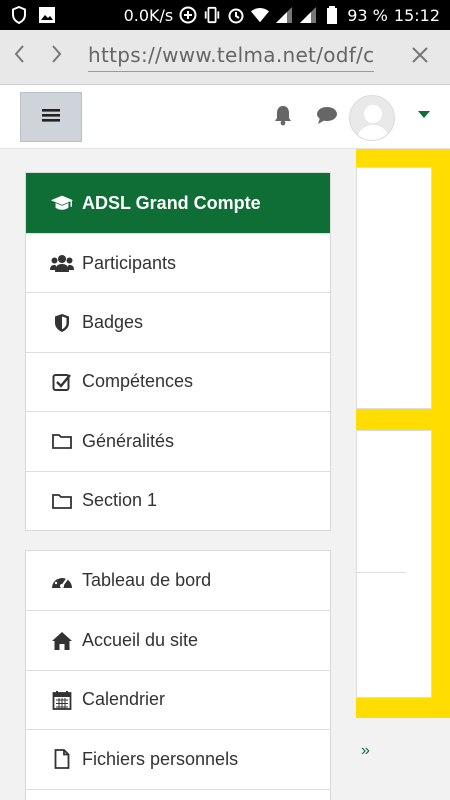  I want to click on nav-item-partial, so click(178, 794).